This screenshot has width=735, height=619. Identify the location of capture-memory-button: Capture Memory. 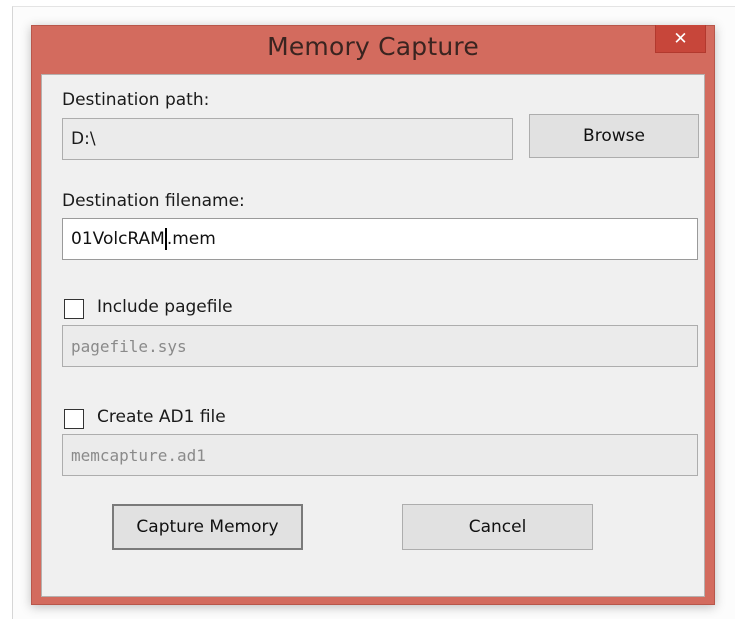
(207, 527).